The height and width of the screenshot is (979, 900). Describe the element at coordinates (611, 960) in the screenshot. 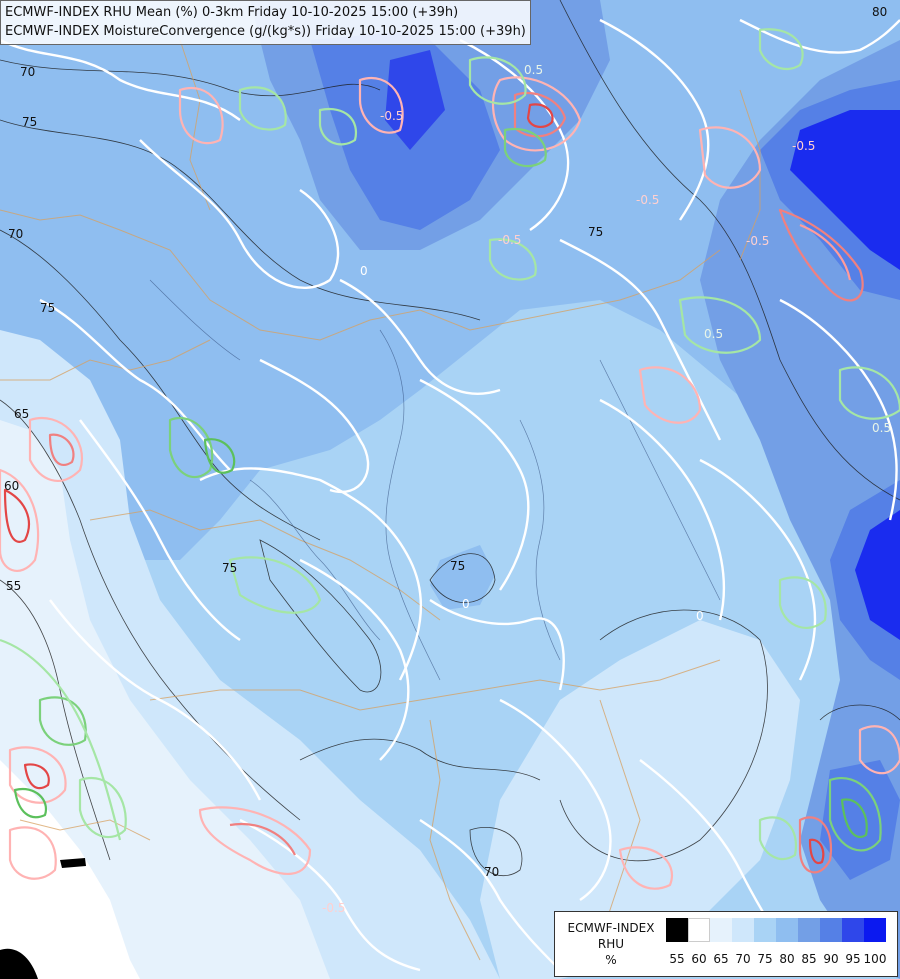

I see `legend-title-line: %` at that location.